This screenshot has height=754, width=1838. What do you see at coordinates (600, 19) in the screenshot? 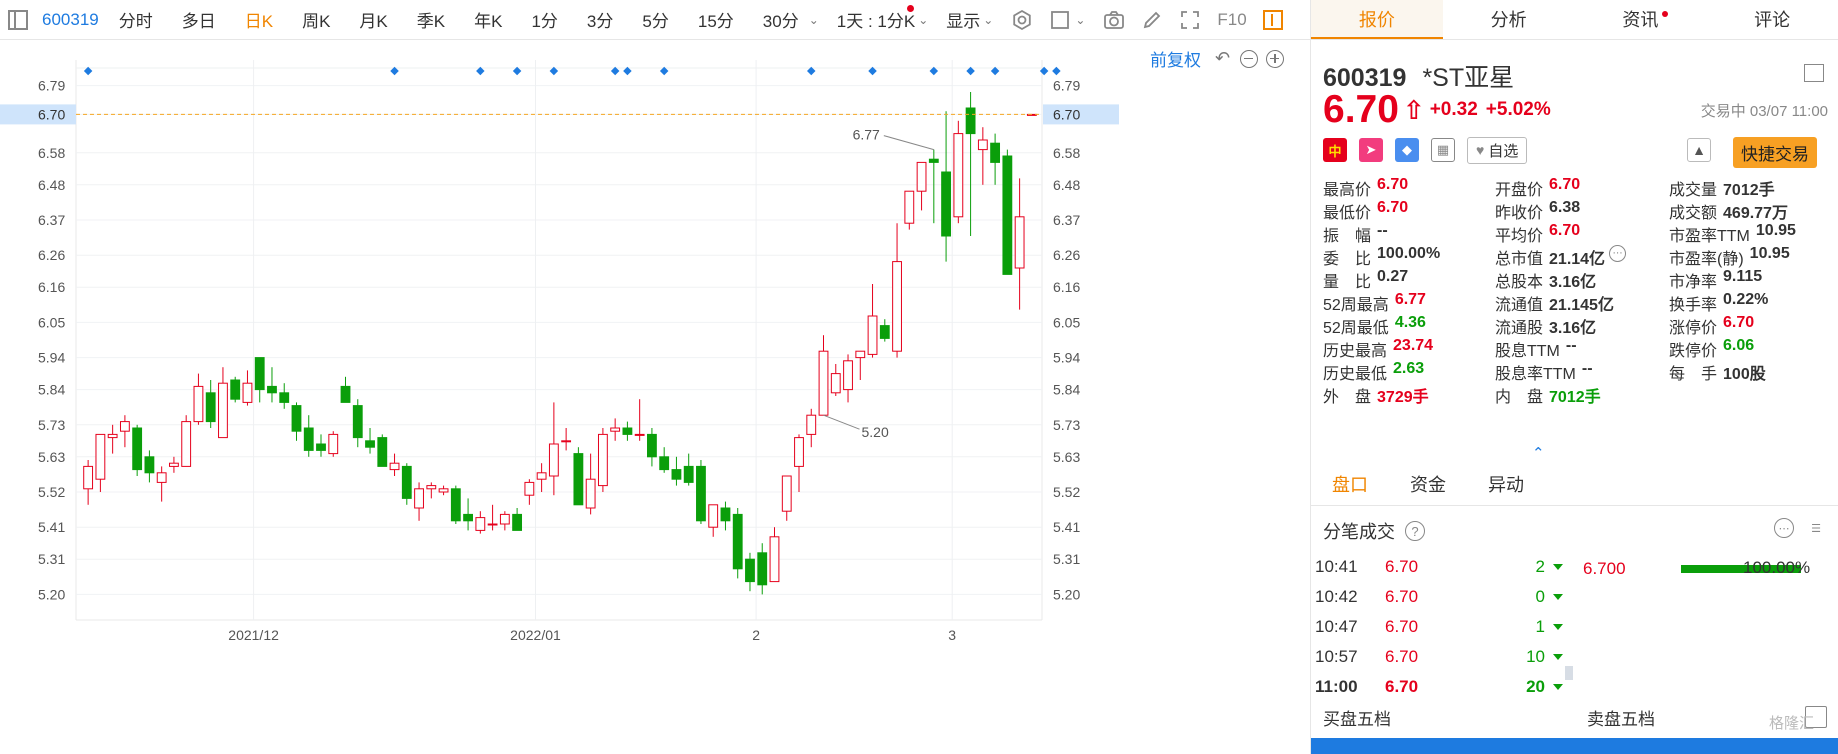
I see `period-tab-3min: 3分` at bounding box center [600, 19].